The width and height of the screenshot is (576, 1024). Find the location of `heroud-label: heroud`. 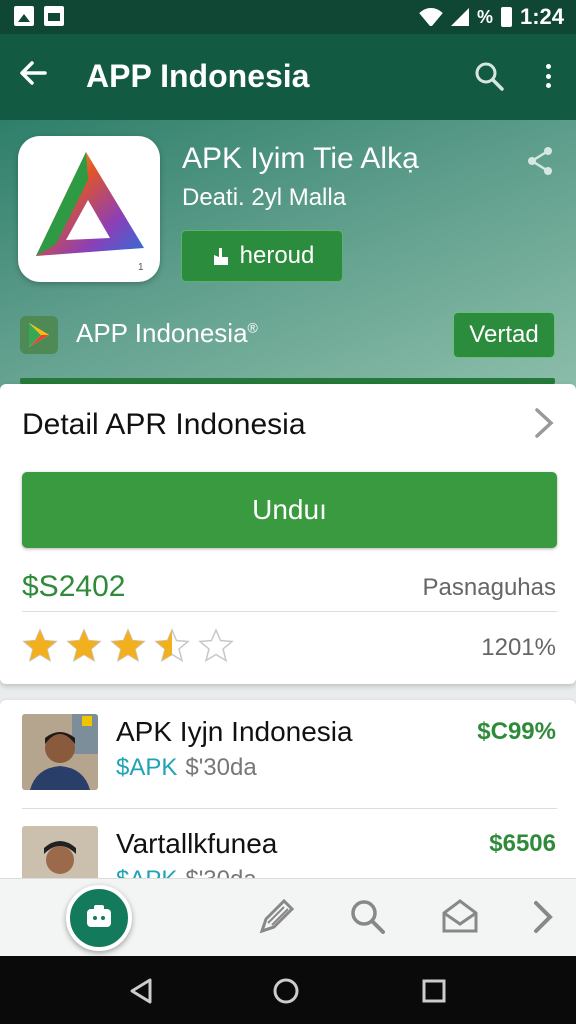

heroud-label: heroud is located at coordinates (277, 255).